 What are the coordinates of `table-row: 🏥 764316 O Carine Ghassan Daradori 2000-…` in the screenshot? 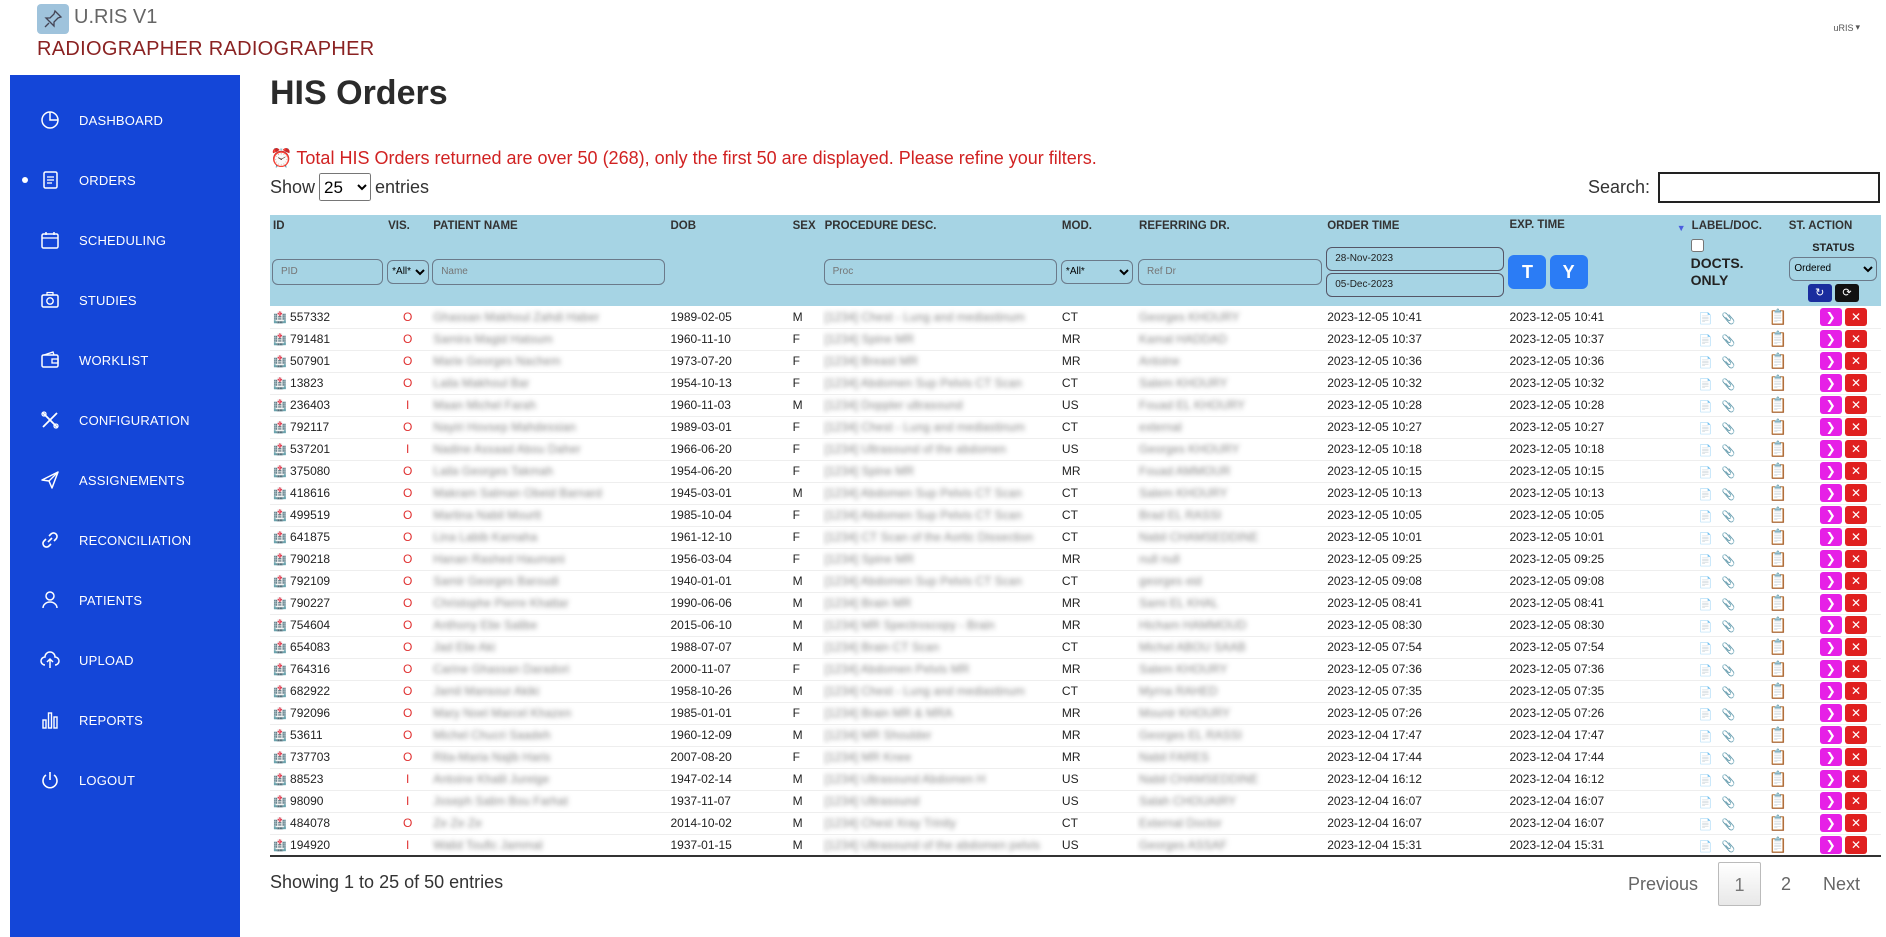 It's located at (1075, 669).